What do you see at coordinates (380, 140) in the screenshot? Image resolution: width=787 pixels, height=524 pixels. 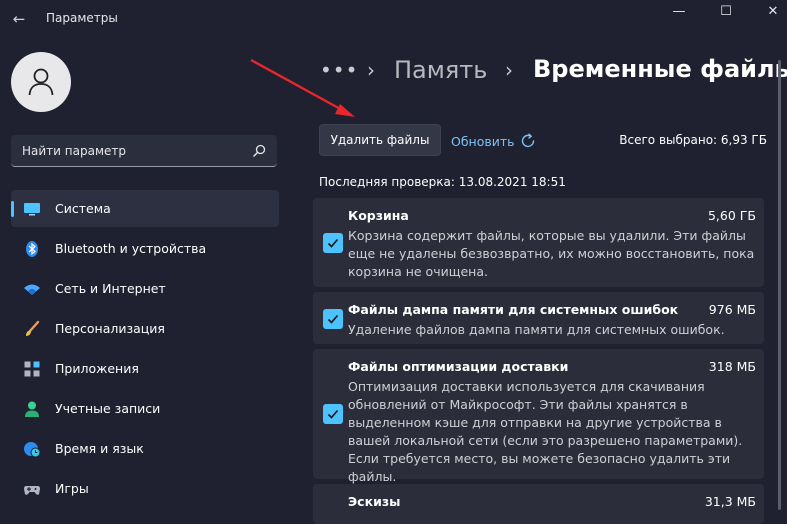 I see `delete-files-button: Удалить файлы` at bounding box center [380, 140].